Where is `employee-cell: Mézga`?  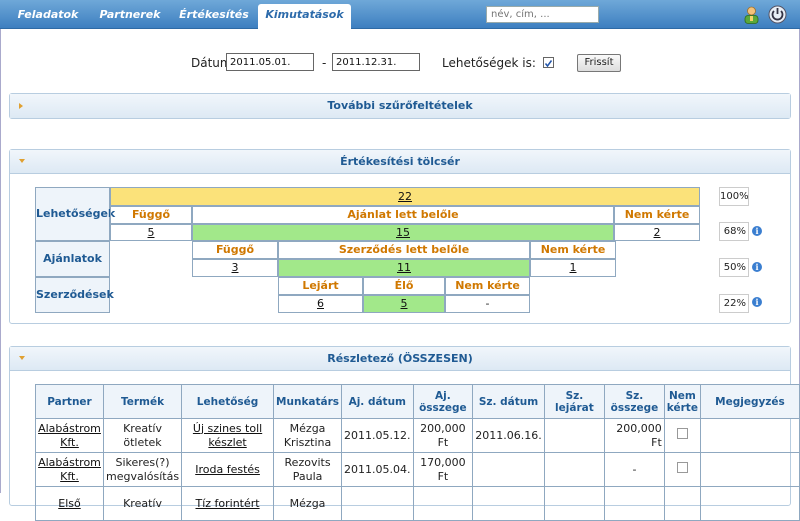 employee-cell: Mézga is located at coordinates (308, 503).